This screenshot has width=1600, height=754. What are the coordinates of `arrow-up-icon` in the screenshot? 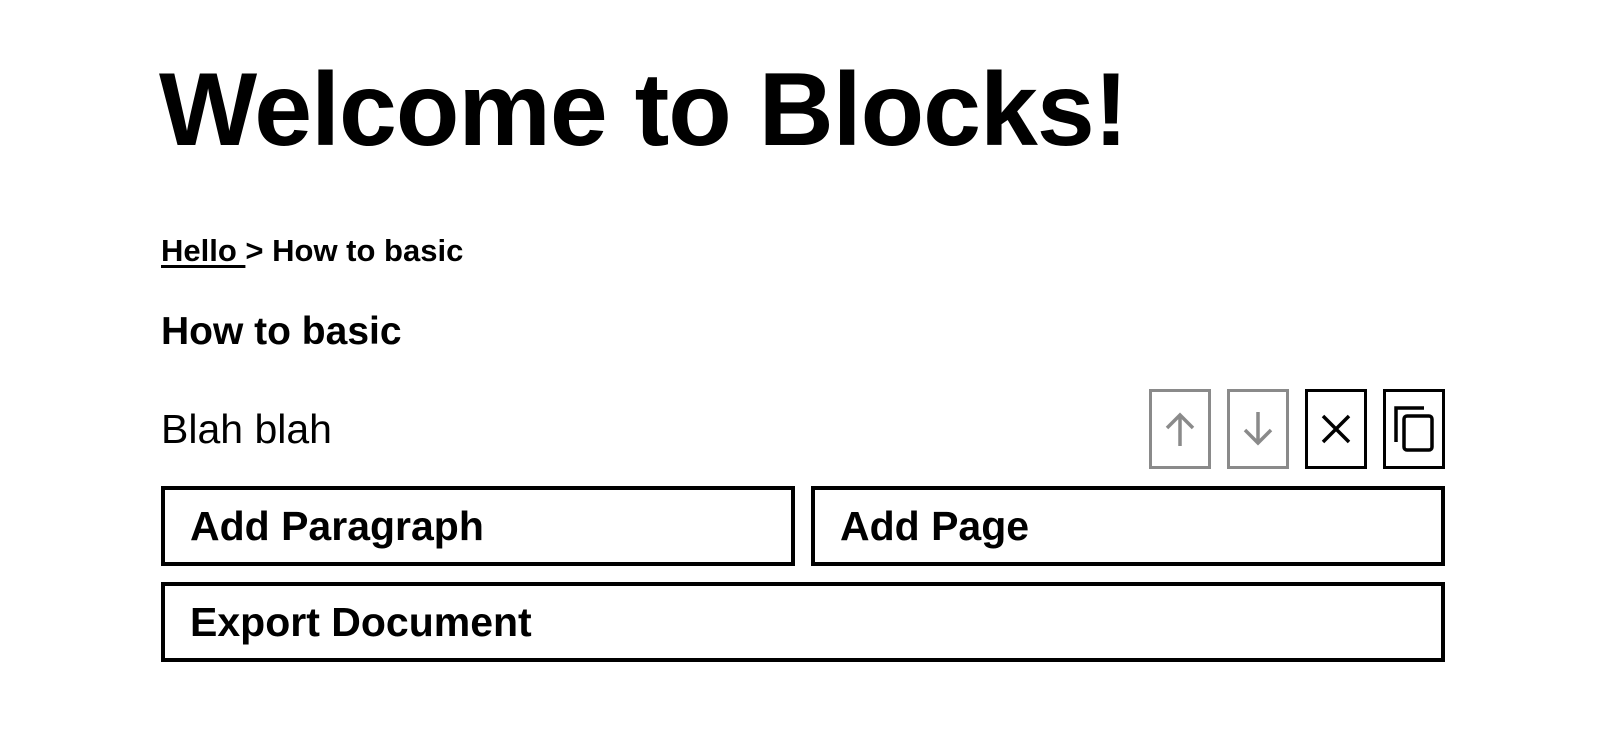 It's located at (1180, 429).